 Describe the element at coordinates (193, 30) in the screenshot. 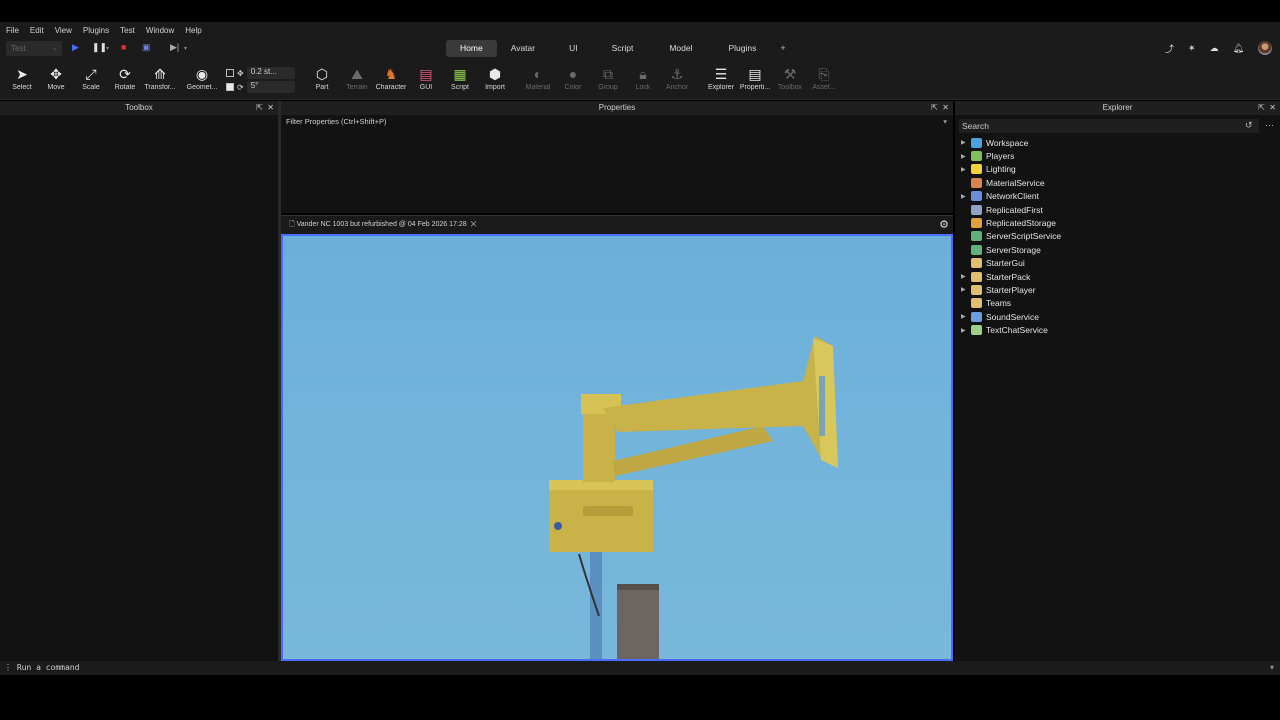

I see `menu-help: Help` at that location.